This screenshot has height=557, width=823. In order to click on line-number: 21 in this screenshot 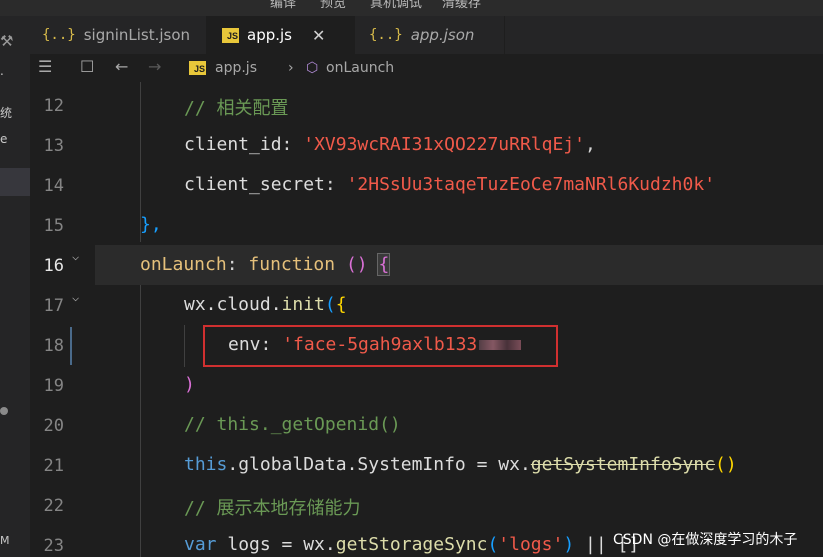, I will do `click(53, 466)`.